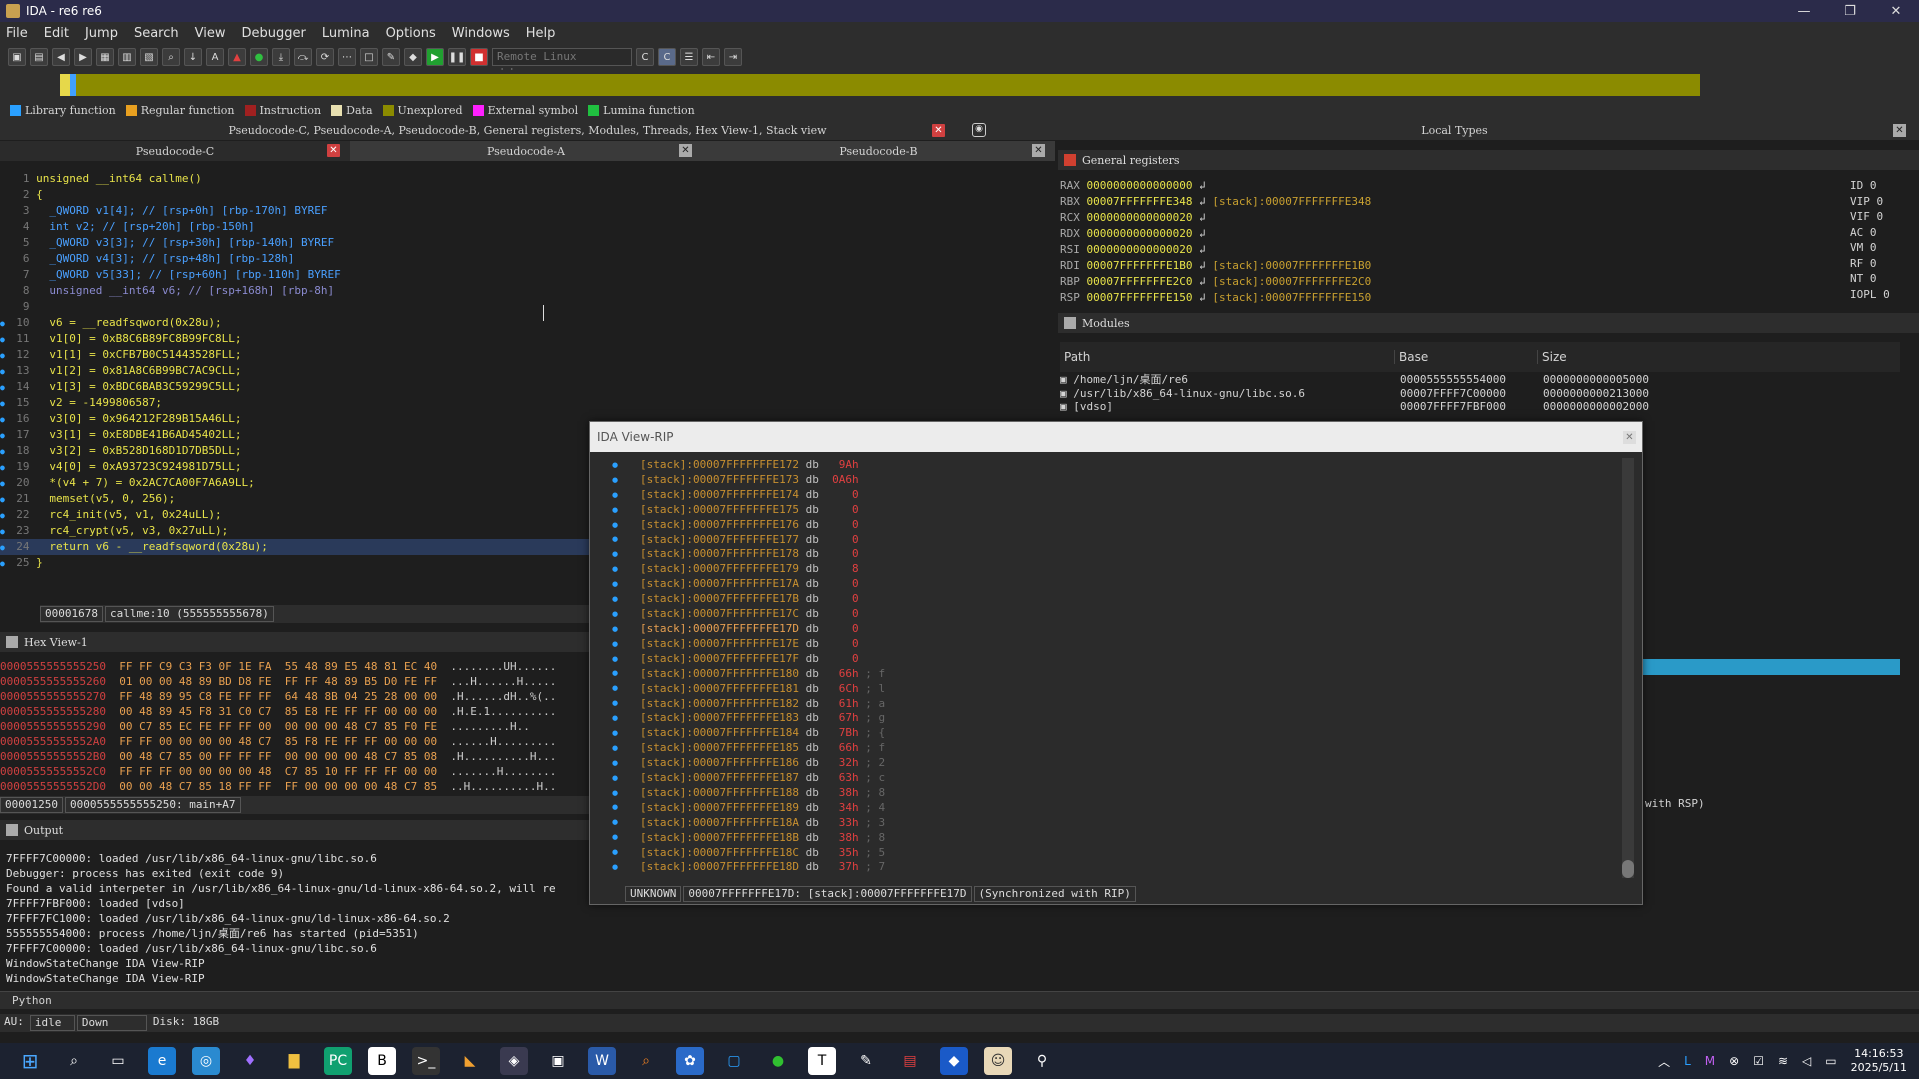 This screenshot has height=1079, width=1919. Describe the element at coordinates (1125, 510) in the screenshot. I see `disasm-row: [stack]:00007FFFFFFFE175 db 0` at that location.